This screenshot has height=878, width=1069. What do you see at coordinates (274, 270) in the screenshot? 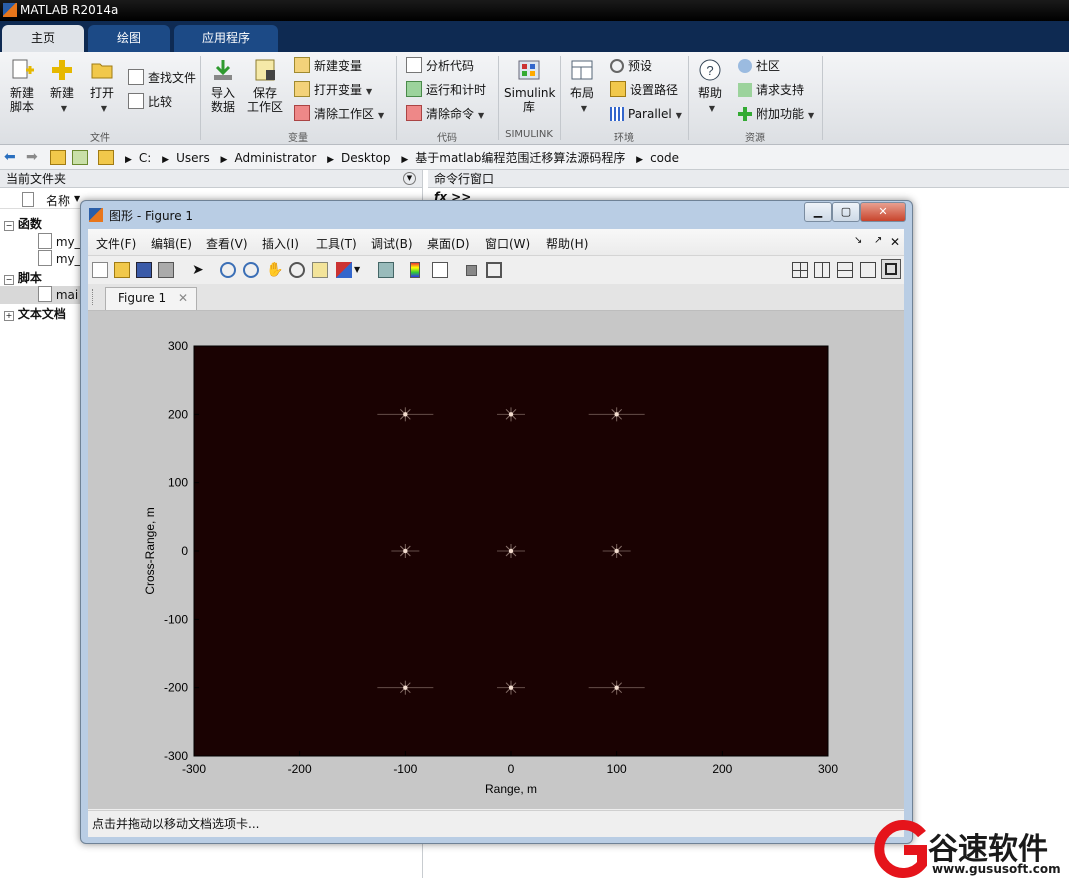
I see `pan-hand-icon: ✋` at bounding box center [274, 270].